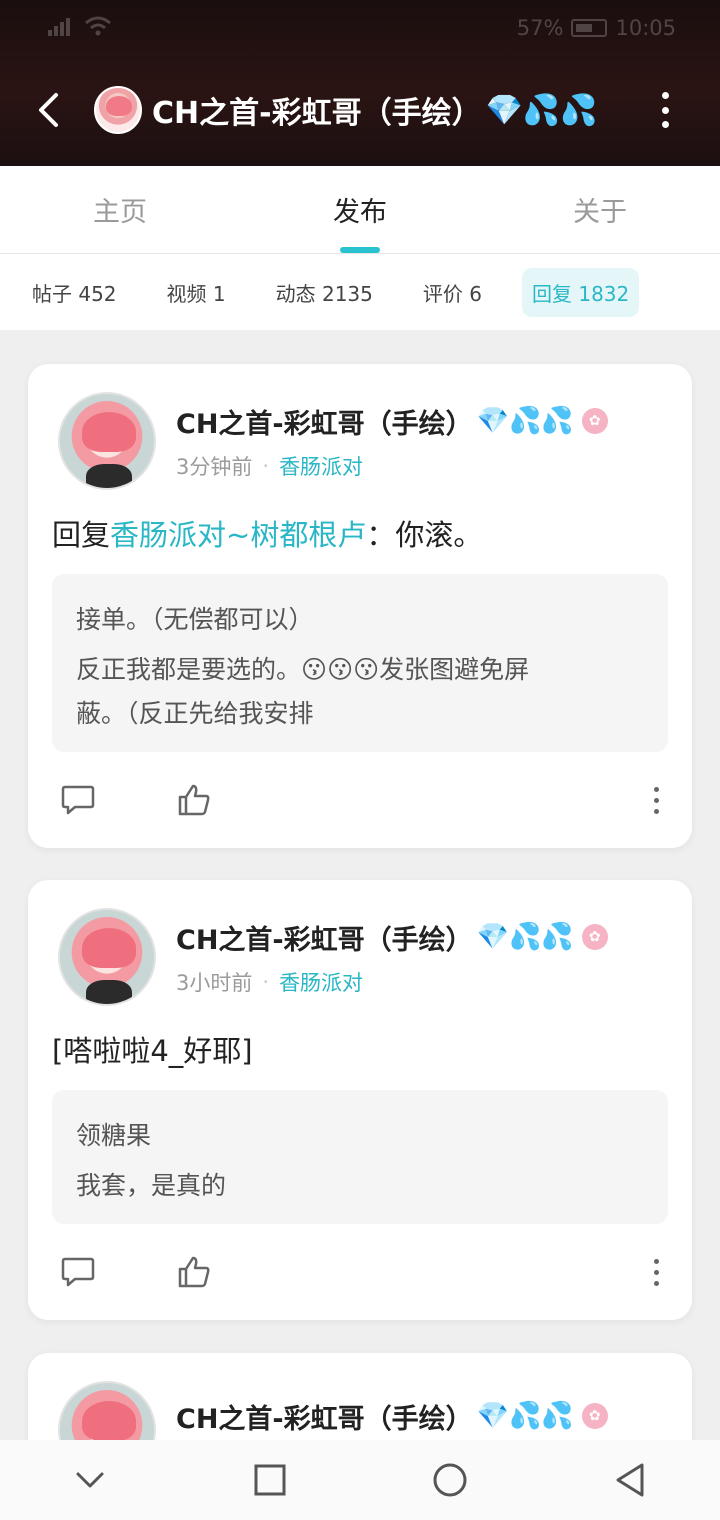 This screenshot has width=720, height=1520. What do you see at coordinates (120, 209) in the screenshot?
I see `tab-home: 主页` at bounding box center [120, 209].